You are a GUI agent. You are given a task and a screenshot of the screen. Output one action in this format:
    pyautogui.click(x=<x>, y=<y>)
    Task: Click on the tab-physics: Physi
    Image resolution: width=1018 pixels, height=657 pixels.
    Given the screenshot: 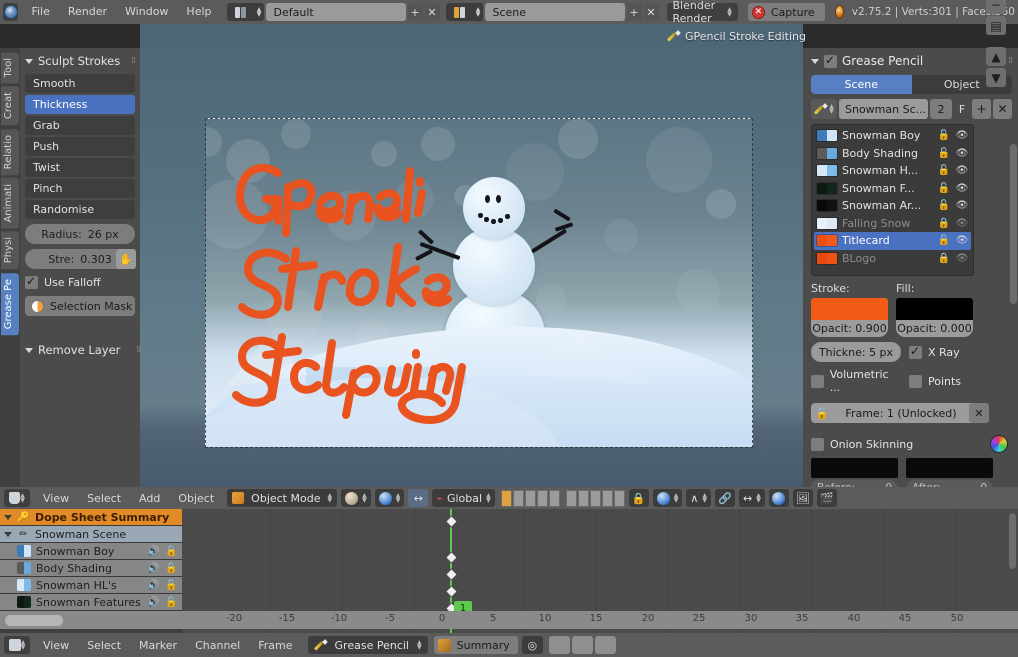 What is the action you would take?
    pyautogui.click(x=10, y=250)
    